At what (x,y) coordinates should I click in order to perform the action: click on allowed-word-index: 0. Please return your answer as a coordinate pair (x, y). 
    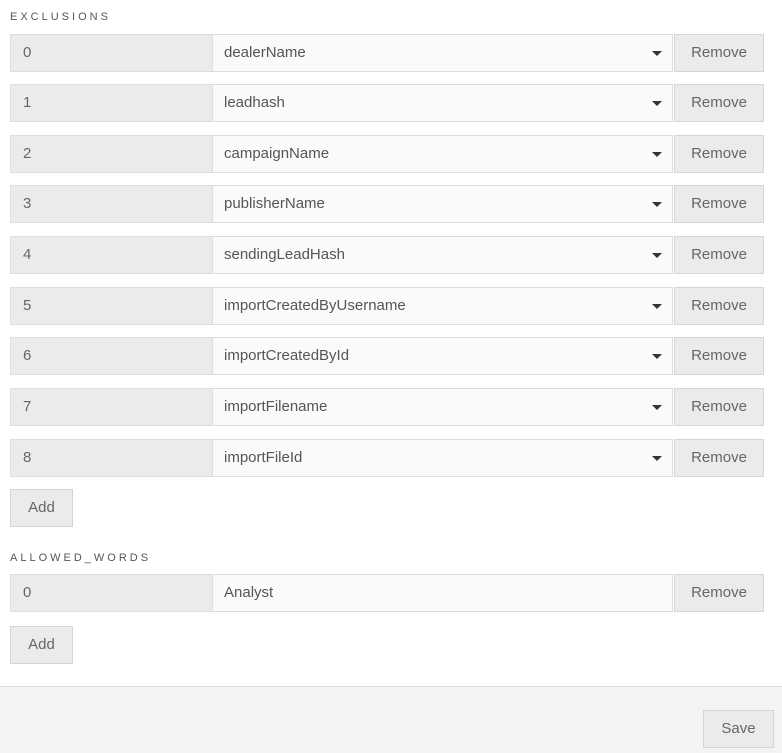
    Looking at the image, I should click on (117, 593).